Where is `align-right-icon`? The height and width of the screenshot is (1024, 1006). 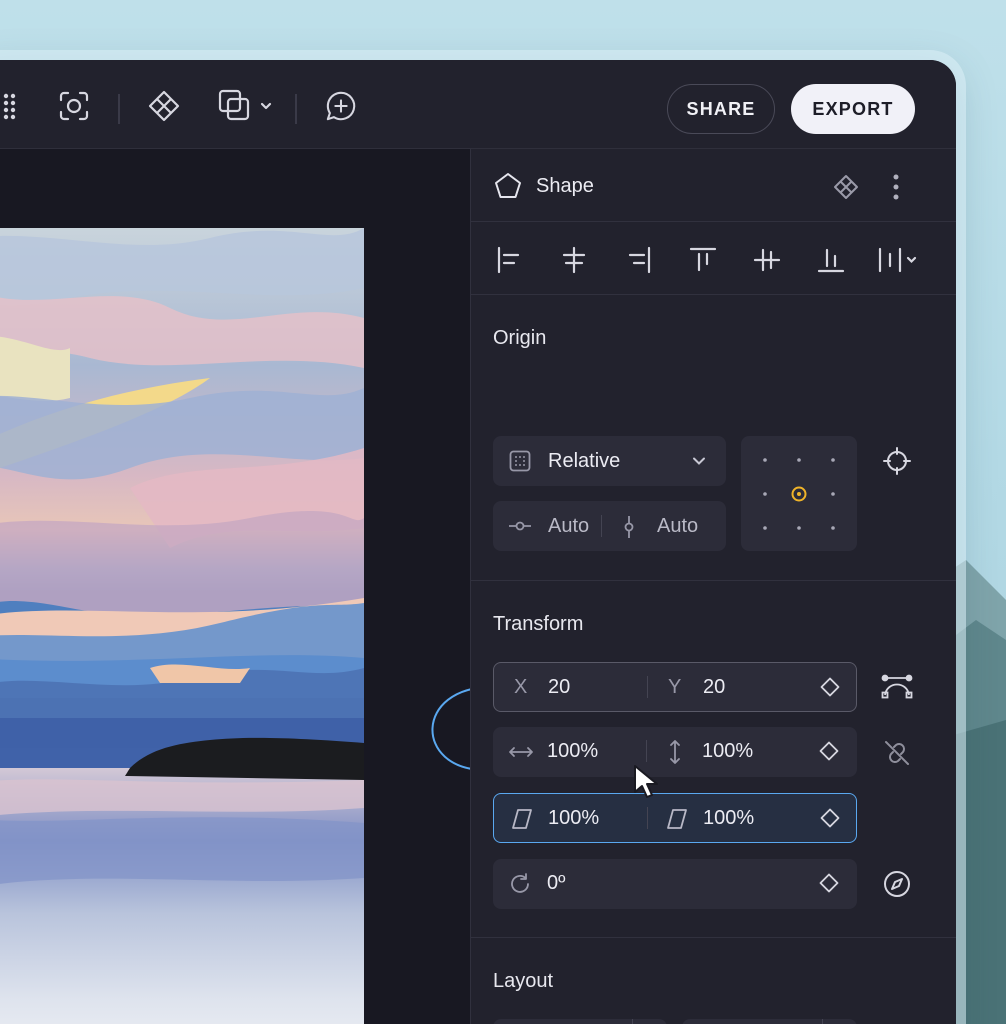 align-right-icon is located at coordinates (638, 262).